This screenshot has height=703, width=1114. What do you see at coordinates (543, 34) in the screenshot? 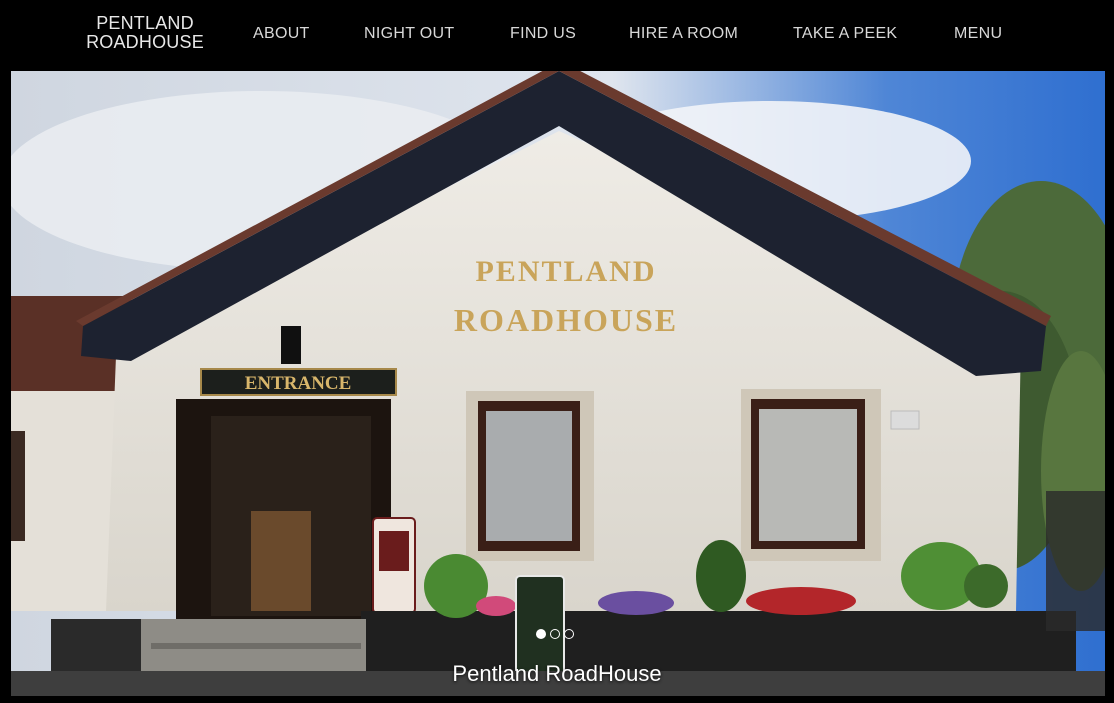
I see `nav-item-find-us: FIND US` at bounding box center [543, 34].